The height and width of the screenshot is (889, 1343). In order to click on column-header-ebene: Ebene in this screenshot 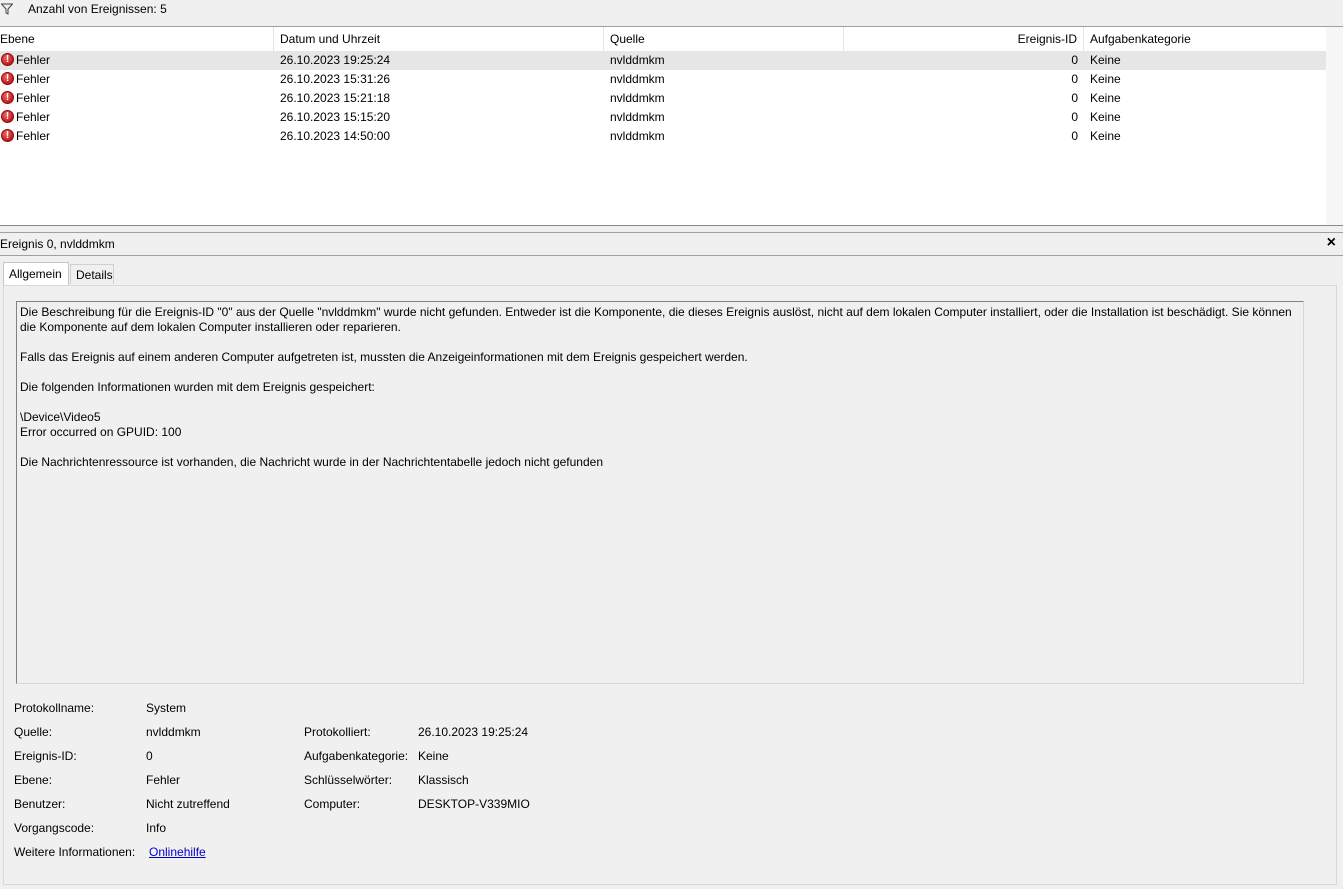, I will do `click(137, 39)`.